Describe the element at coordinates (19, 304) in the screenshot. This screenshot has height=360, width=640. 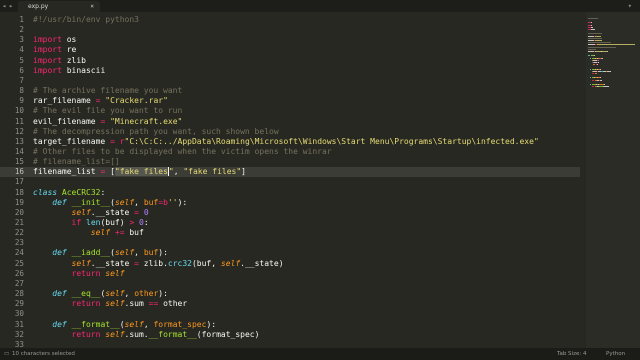
I see `line-number: 29` at that location.